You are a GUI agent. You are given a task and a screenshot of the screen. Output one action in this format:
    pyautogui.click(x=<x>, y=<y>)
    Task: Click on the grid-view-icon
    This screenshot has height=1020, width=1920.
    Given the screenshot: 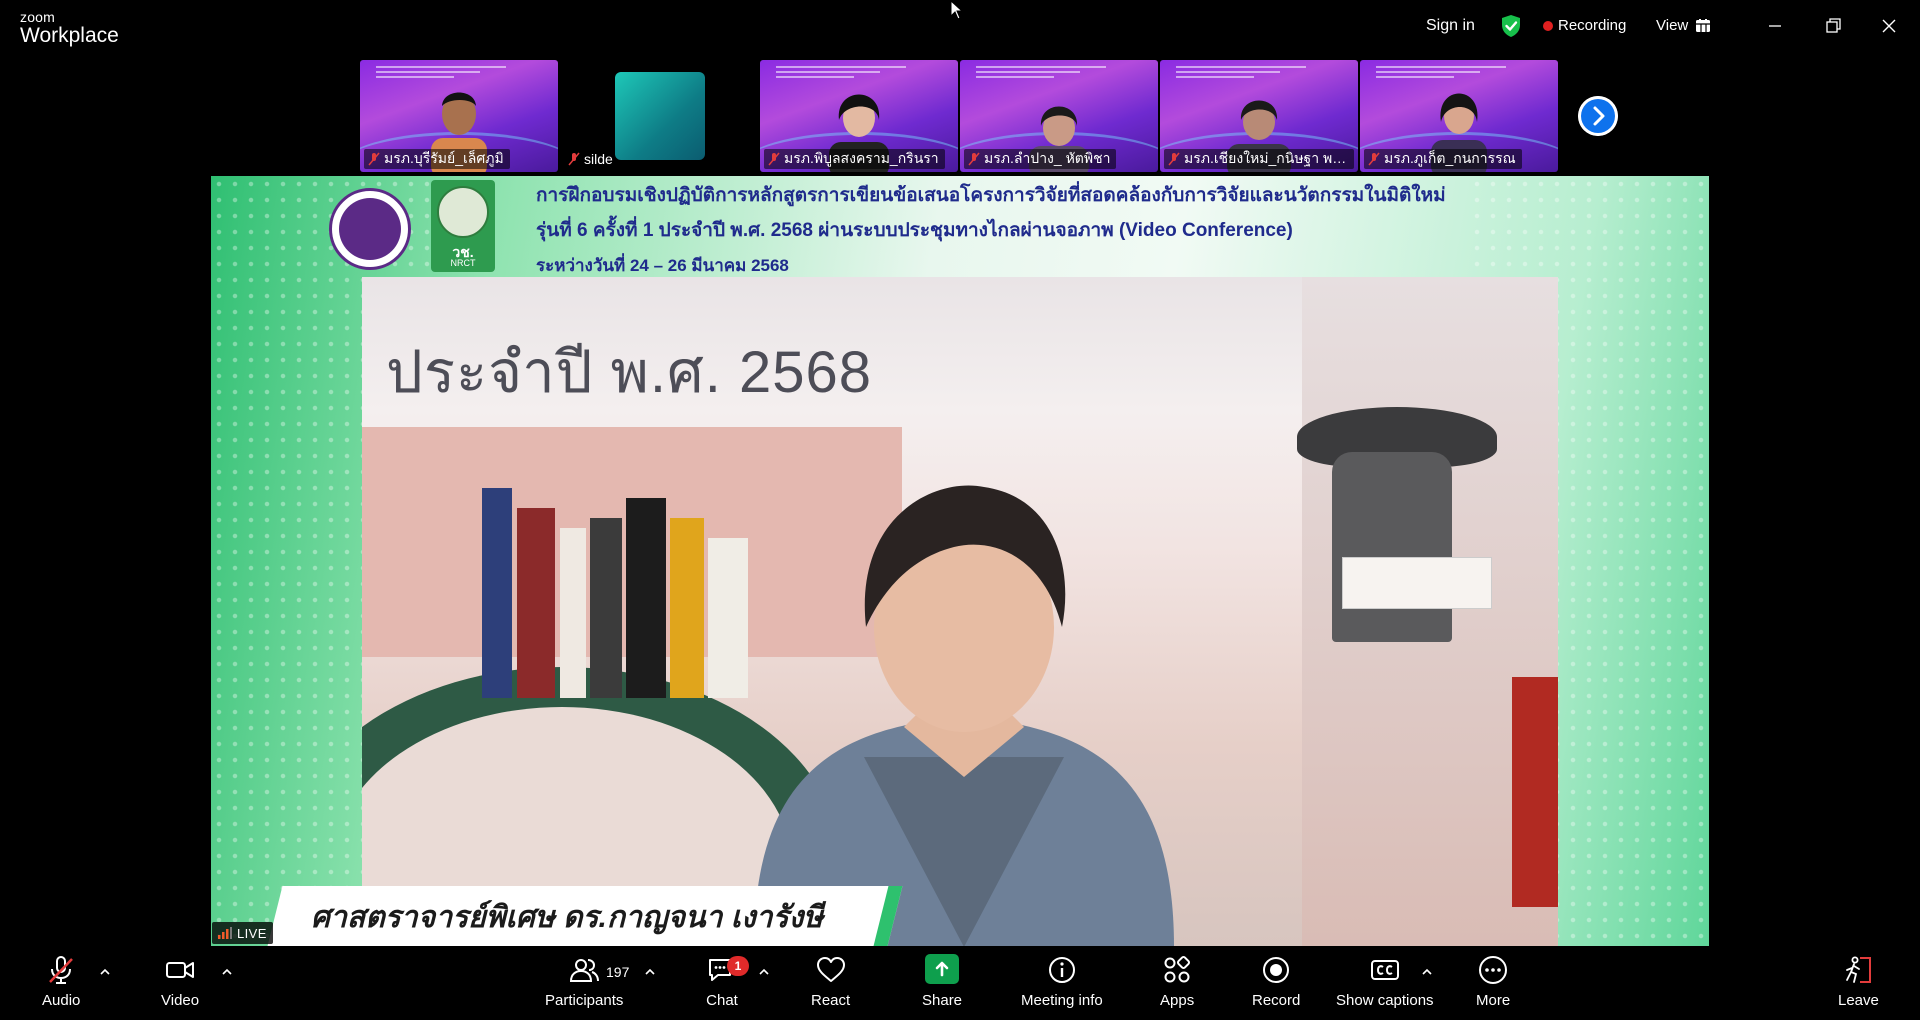 What is the action you would take?
    pyautogui.click(x=1703, y=25)
    